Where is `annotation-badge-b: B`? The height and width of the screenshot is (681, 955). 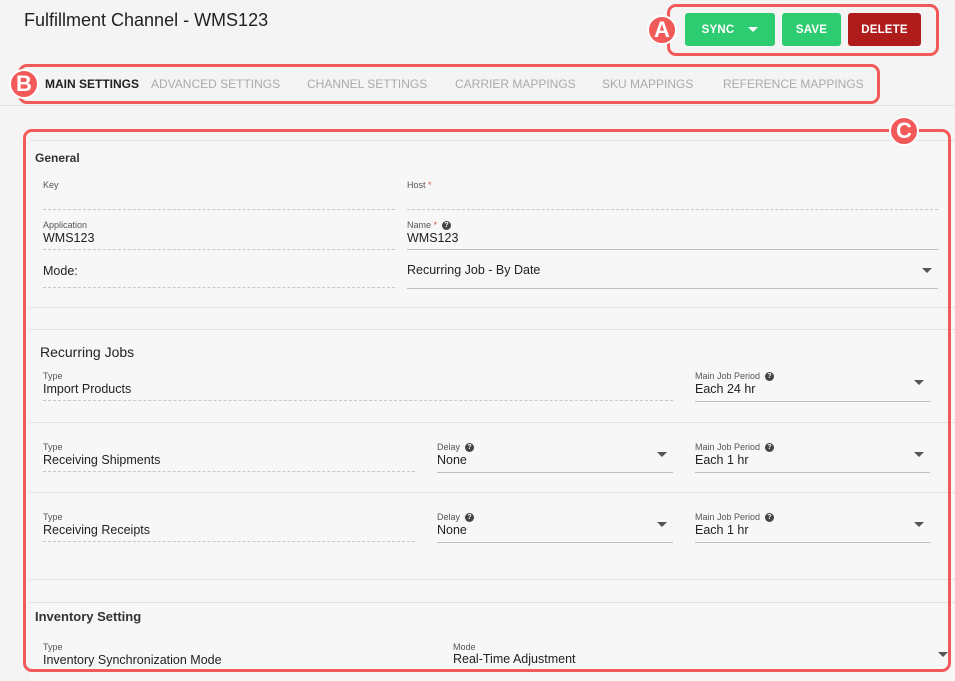 annotation-badge-b: B is located at coordinates (24, 84).